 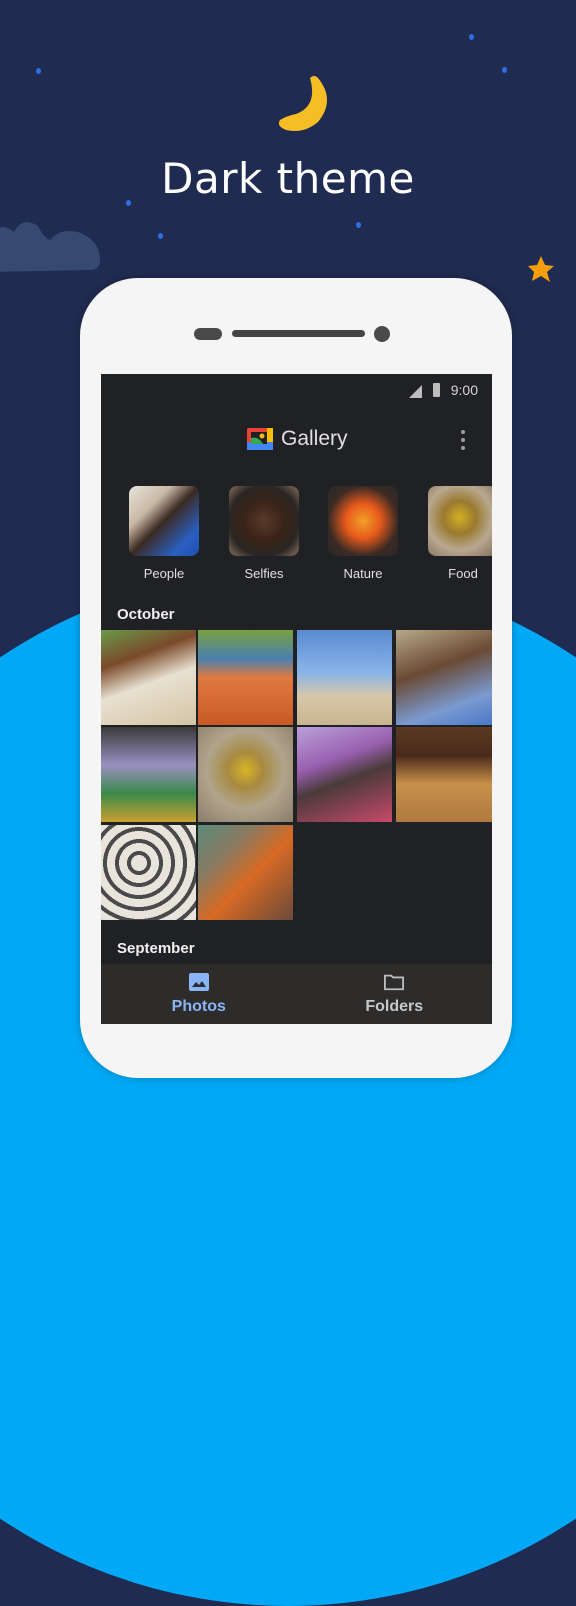 I want to click on front-camera, so click(x=382, y=334).